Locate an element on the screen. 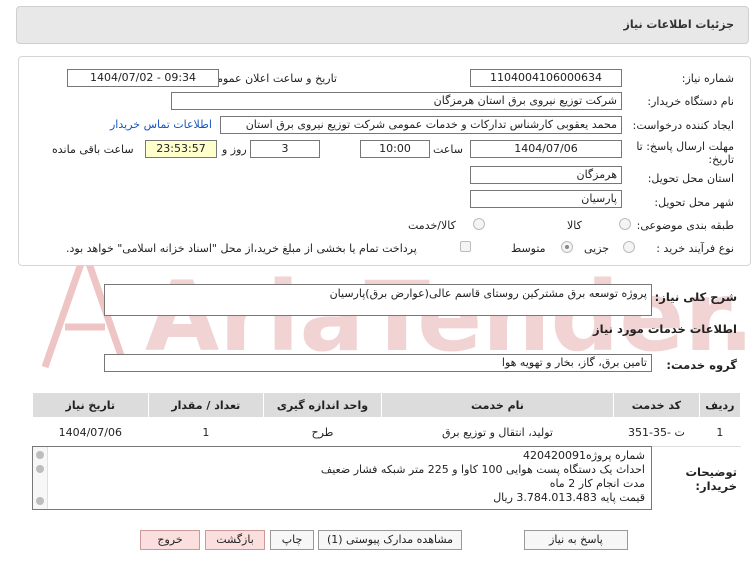 The width and height of the screenshot is (755, 566). cell-service-code: ت -35-351 is located at coordinates (656, 432).